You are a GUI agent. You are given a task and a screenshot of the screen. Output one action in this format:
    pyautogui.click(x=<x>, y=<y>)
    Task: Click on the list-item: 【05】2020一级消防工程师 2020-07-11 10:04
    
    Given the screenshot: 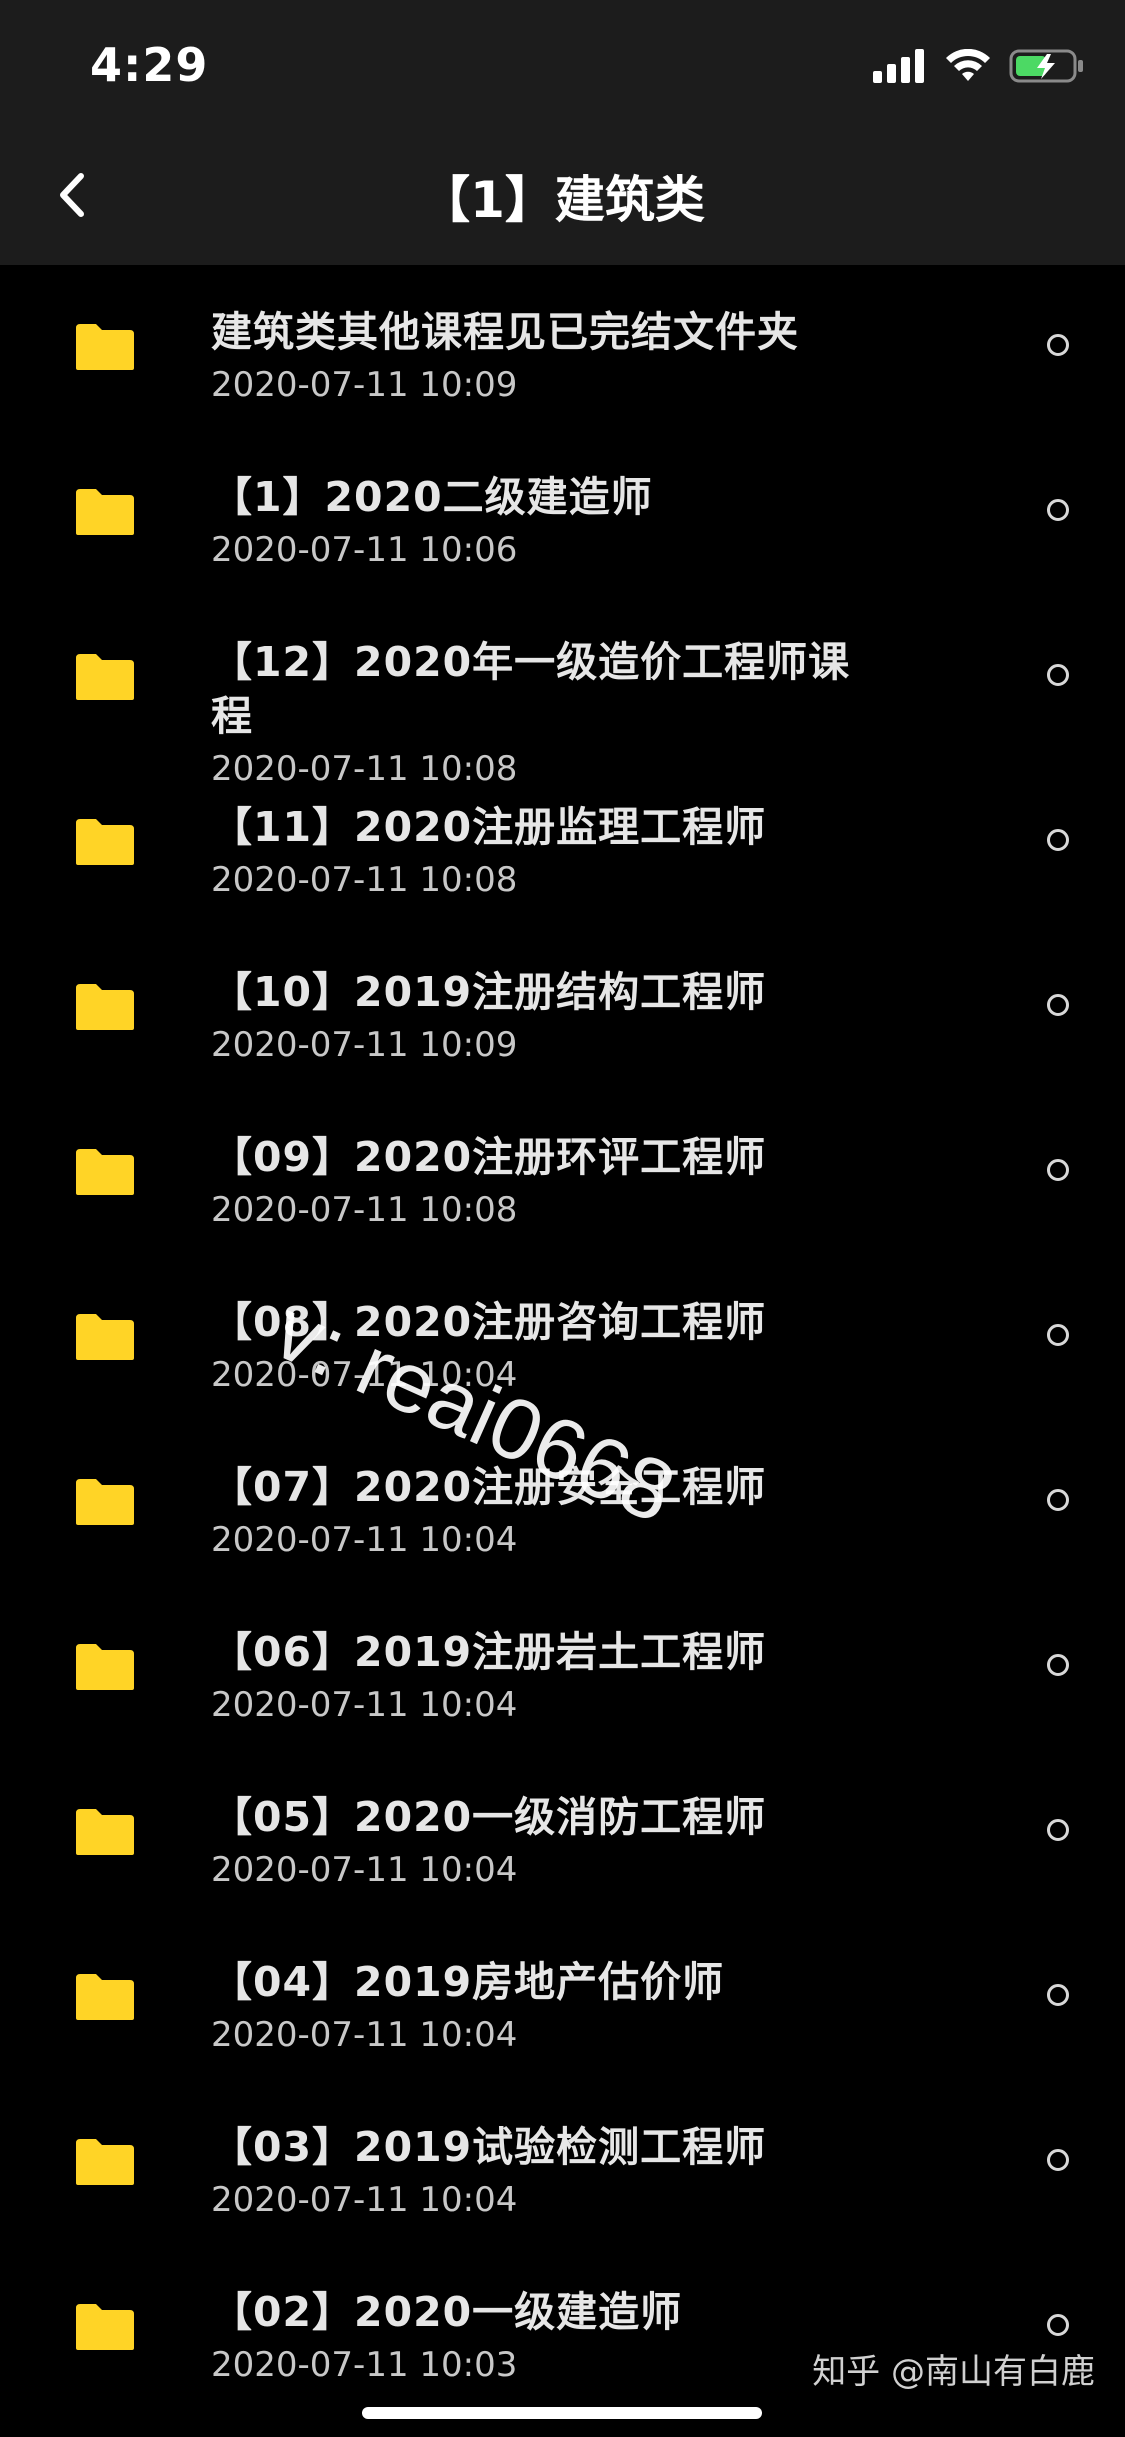 What is the action you would take?
    pyautogui.click(x=562, y=1830)
    